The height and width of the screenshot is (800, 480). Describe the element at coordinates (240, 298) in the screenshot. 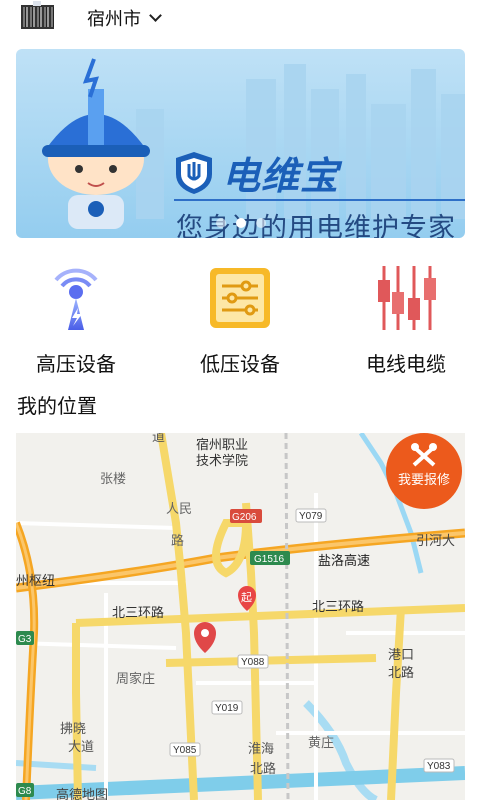

I see `control-panel-icon` at that location.